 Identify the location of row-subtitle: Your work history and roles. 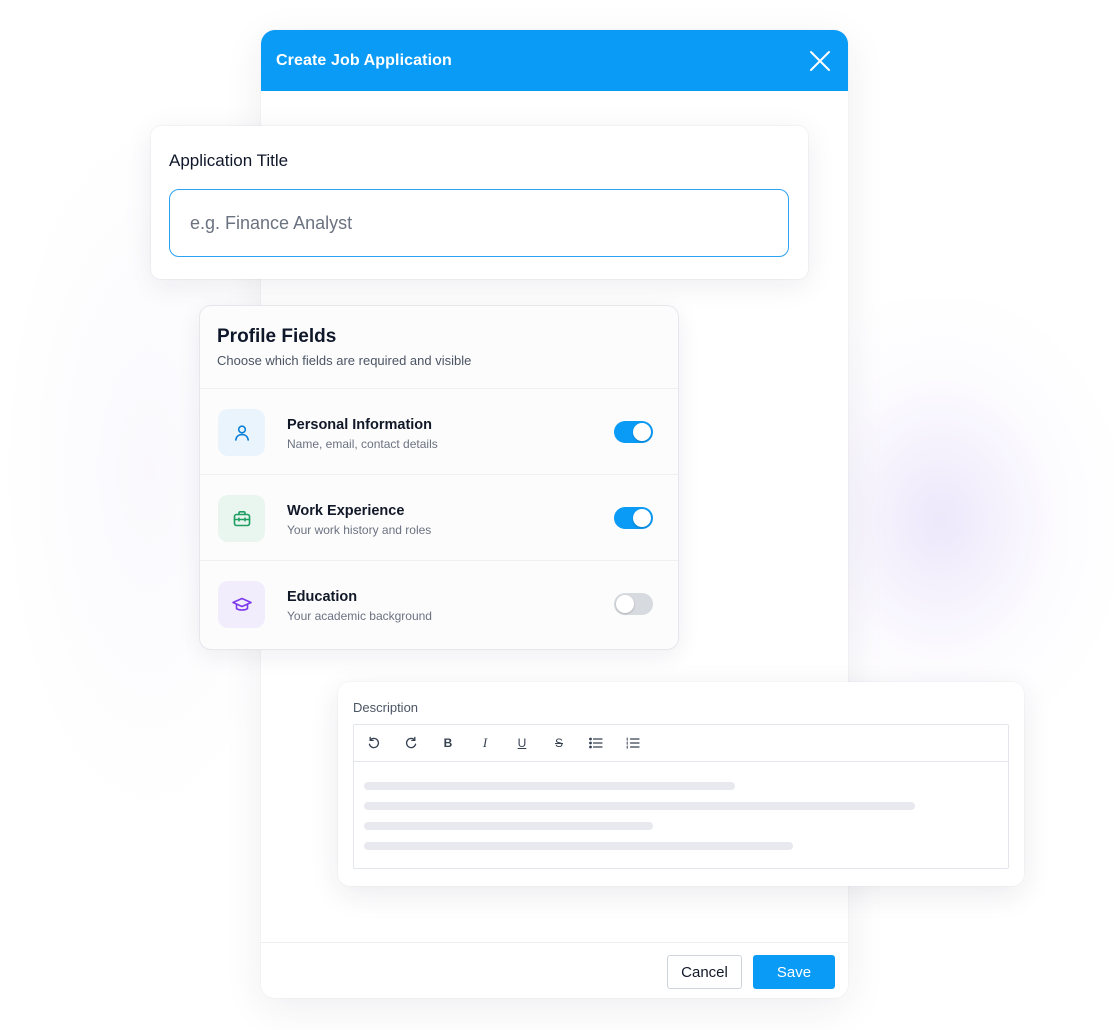
(359, 530).